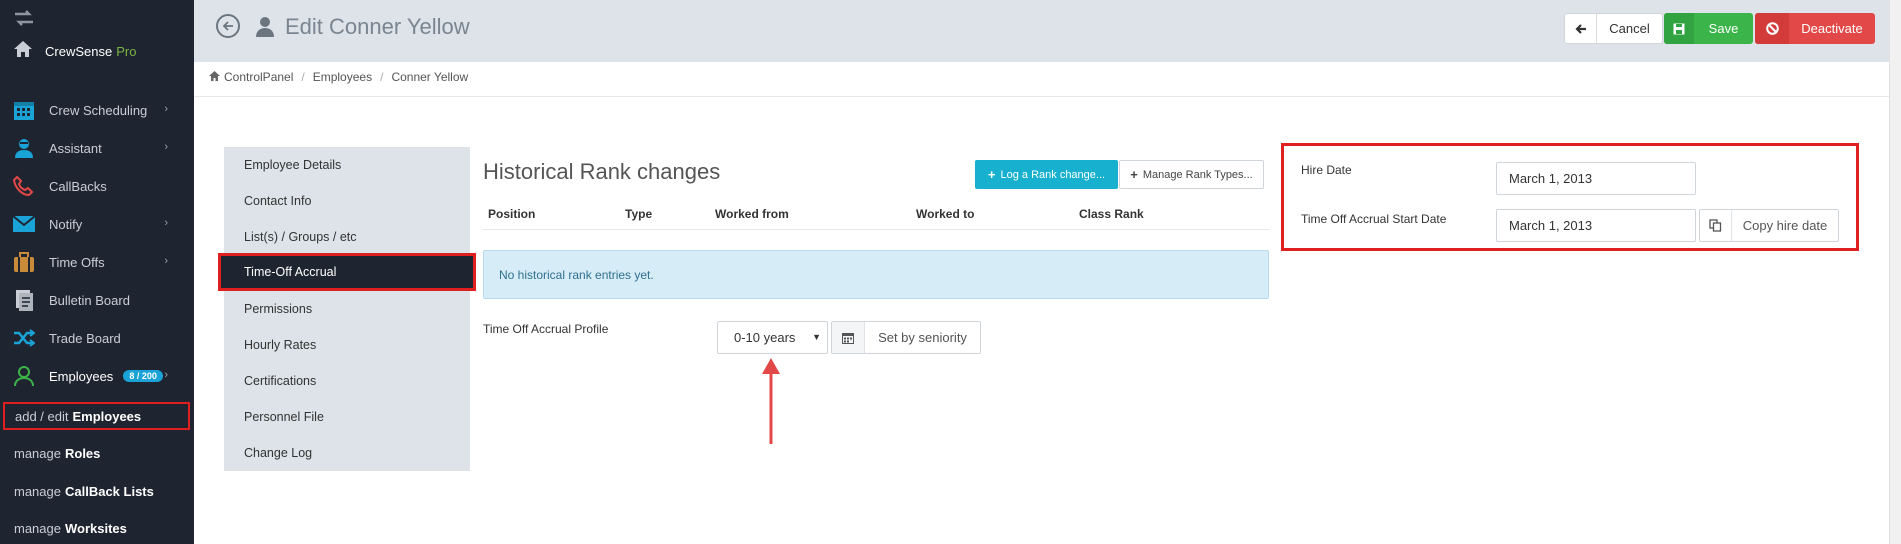 This screenshot has height=544, width=1901. I want to click on tab-personnel-file: Personnel File, so click(347, 417).